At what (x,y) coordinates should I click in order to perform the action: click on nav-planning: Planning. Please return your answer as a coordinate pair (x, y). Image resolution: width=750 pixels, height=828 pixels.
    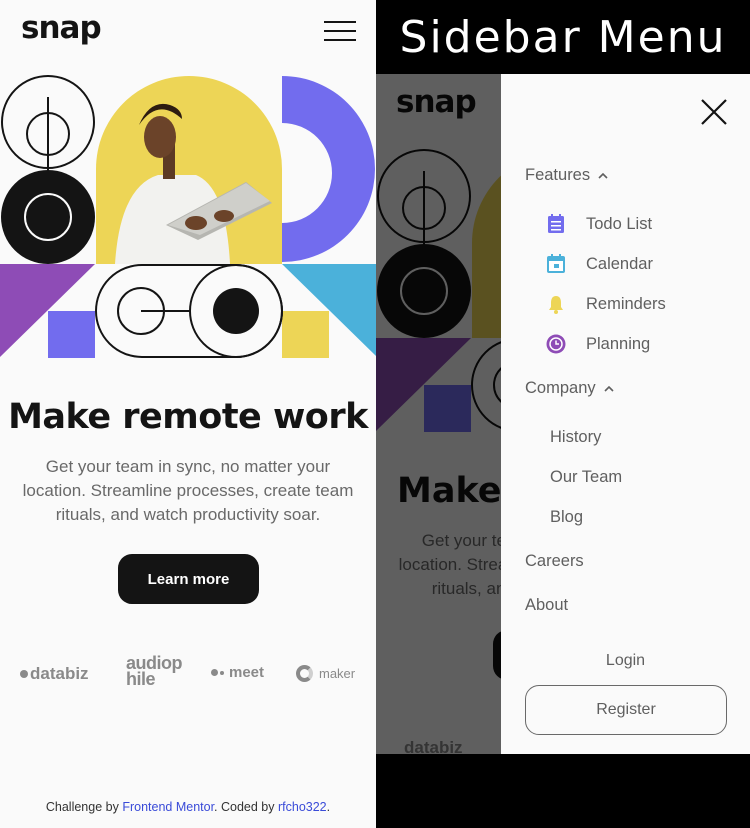
    Looking at the image, I should click on (598, 344).